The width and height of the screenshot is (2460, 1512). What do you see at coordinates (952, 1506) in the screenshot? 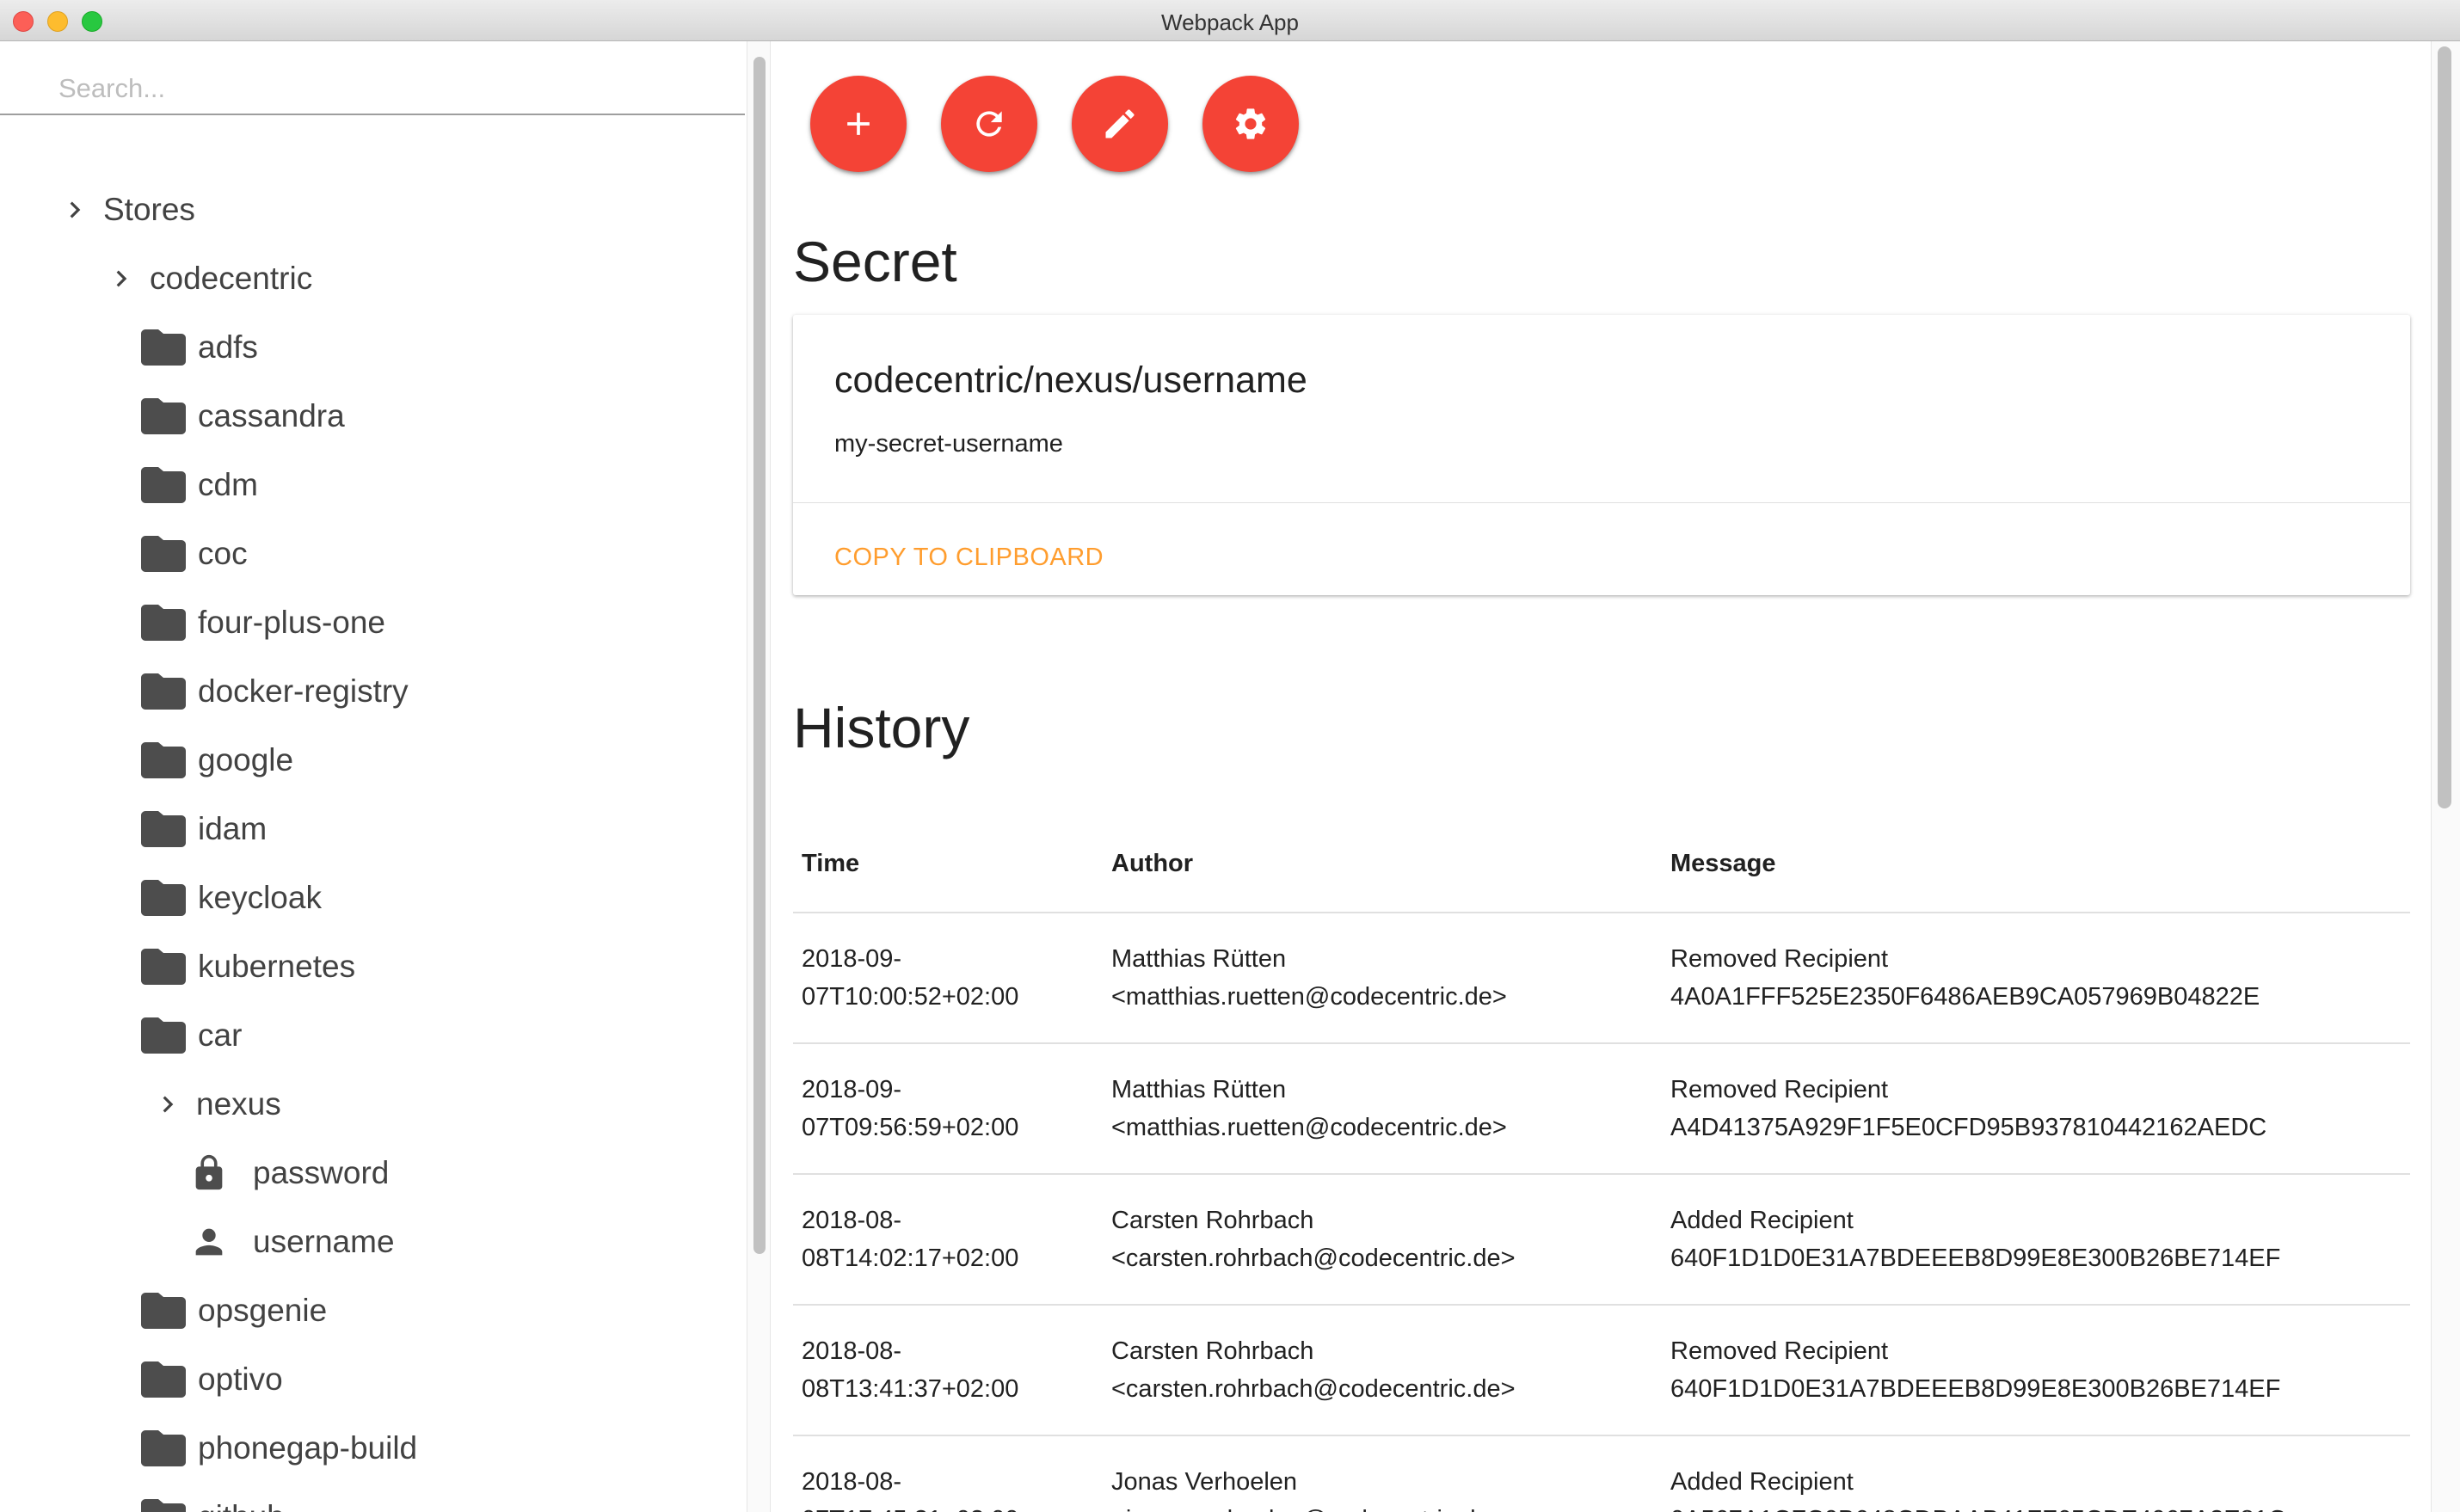
I see `history-time-cell-line-2: 07T17:45:21+02:00` at bounding box center [952, 1506].